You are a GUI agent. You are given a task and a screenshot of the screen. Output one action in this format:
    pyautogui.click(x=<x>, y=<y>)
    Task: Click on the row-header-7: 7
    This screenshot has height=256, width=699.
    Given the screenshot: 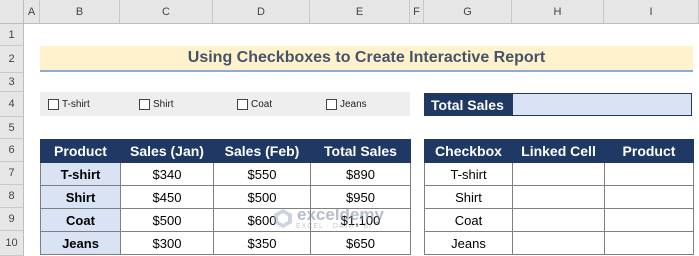 What is the action you would take?
    pyautogui.click(x=12, y=173)
    